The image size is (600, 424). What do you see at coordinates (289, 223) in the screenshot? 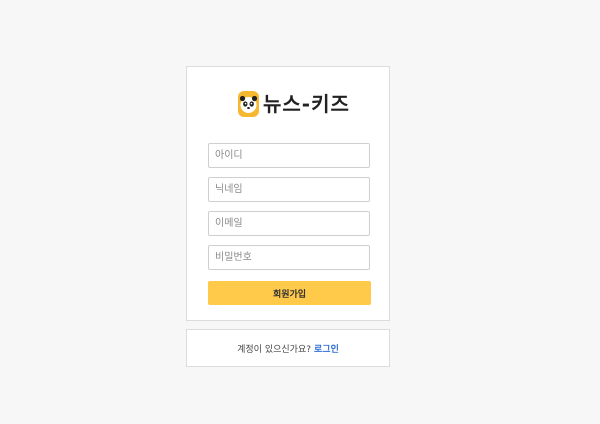
I see `email-input` at bounding box center [289, 223].